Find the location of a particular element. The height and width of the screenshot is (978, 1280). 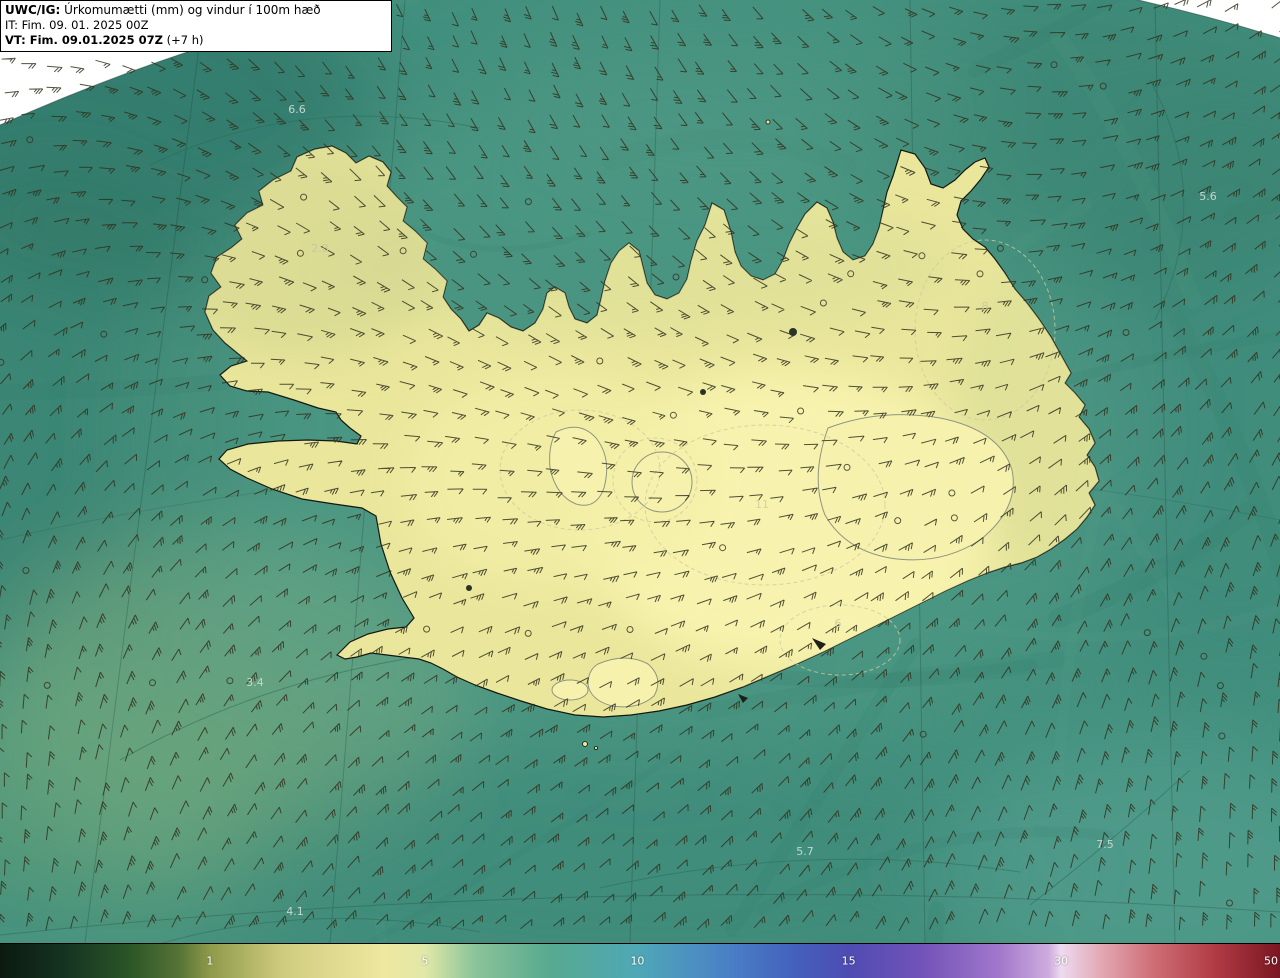

map-title: Úrkomumætti (mm) og vindur í 100m hæð is located at coordinates (190, 10).